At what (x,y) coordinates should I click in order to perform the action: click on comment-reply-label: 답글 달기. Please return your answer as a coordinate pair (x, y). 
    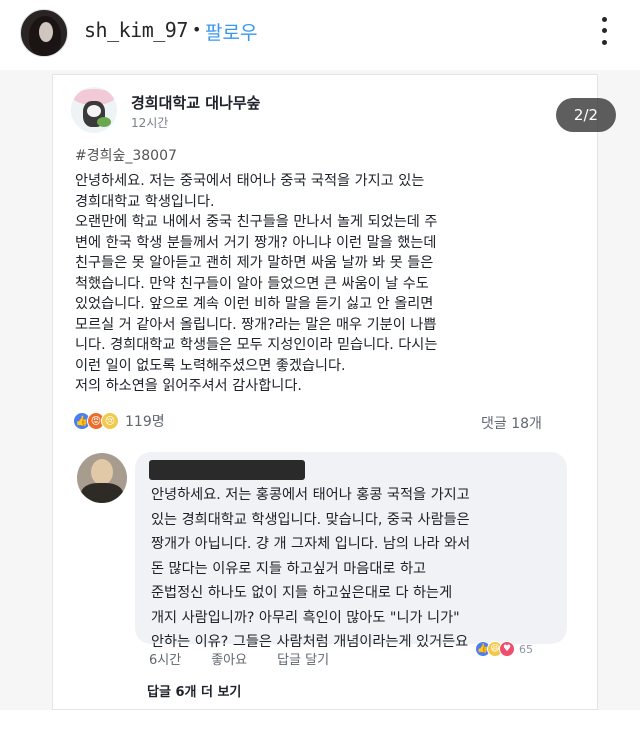
    Looking at the image, I should click on (303, 660).